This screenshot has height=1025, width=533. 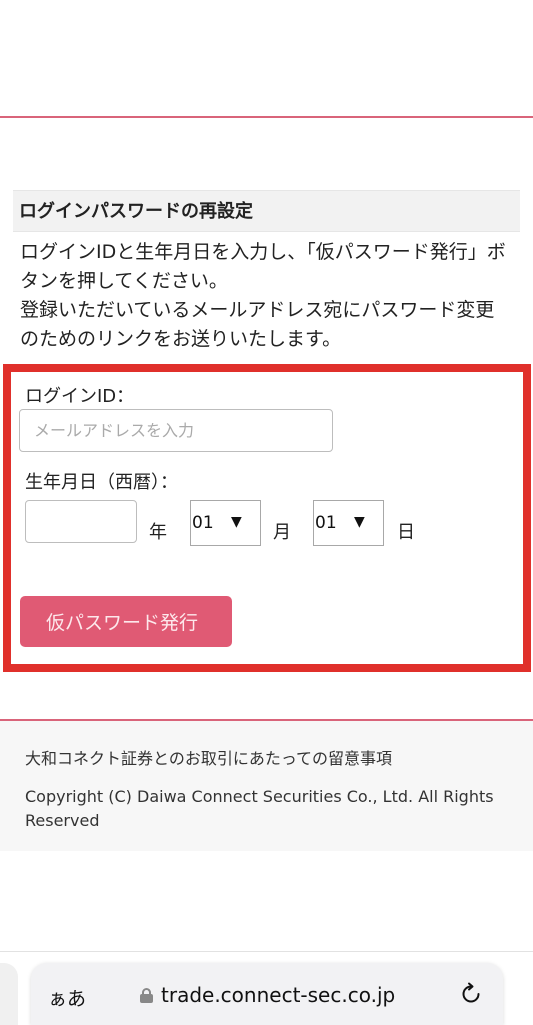 What do you see at coordinates (67, 997) in the screenshot?
I see `text-size-button: ぁあ` at bounding box center [67, 997].